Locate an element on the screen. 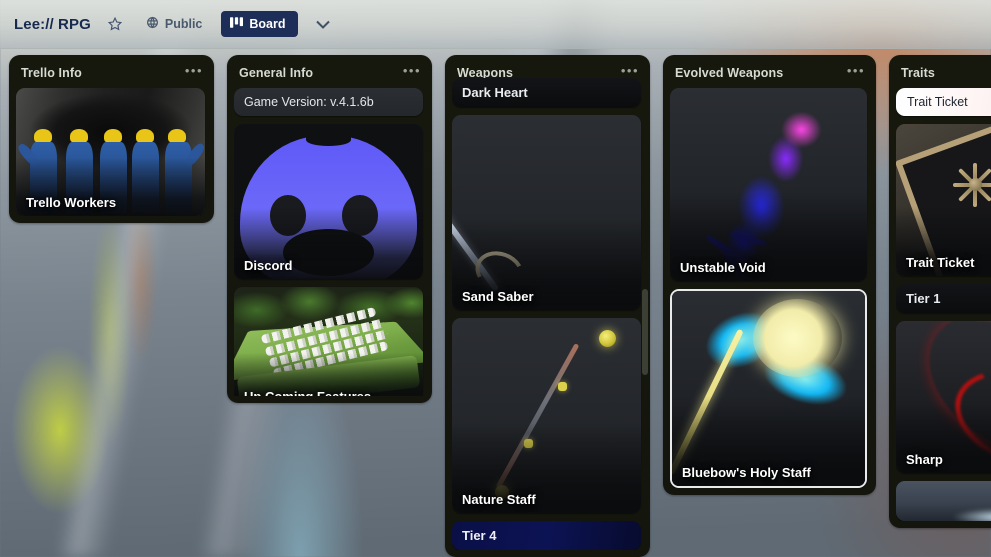  card-label: Sand Saber is located at coordinates (498, 296).